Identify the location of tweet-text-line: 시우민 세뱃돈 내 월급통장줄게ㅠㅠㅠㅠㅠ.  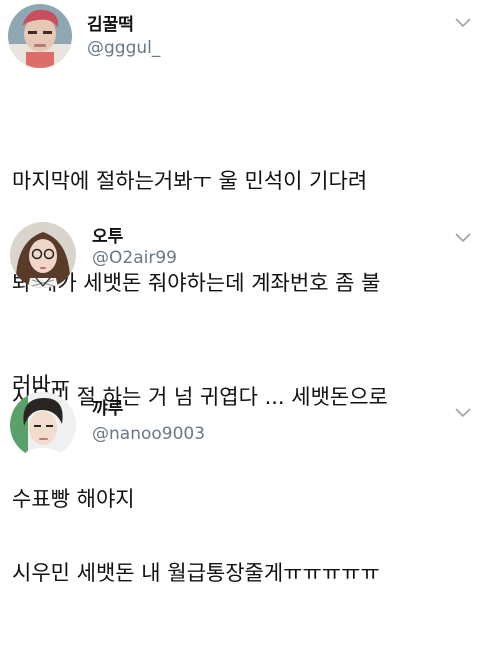
(196, 573).